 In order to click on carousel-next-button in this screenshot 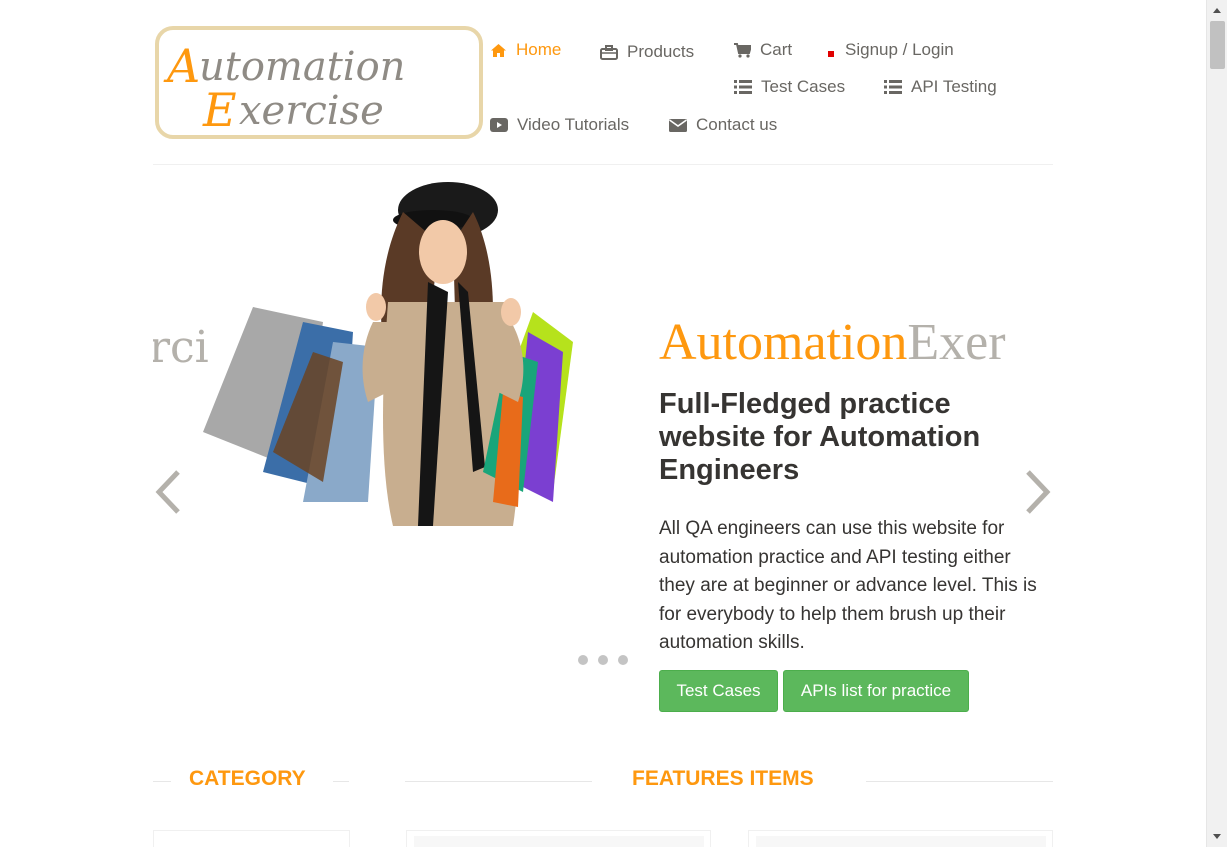, I will do `click(1038, 494)`.